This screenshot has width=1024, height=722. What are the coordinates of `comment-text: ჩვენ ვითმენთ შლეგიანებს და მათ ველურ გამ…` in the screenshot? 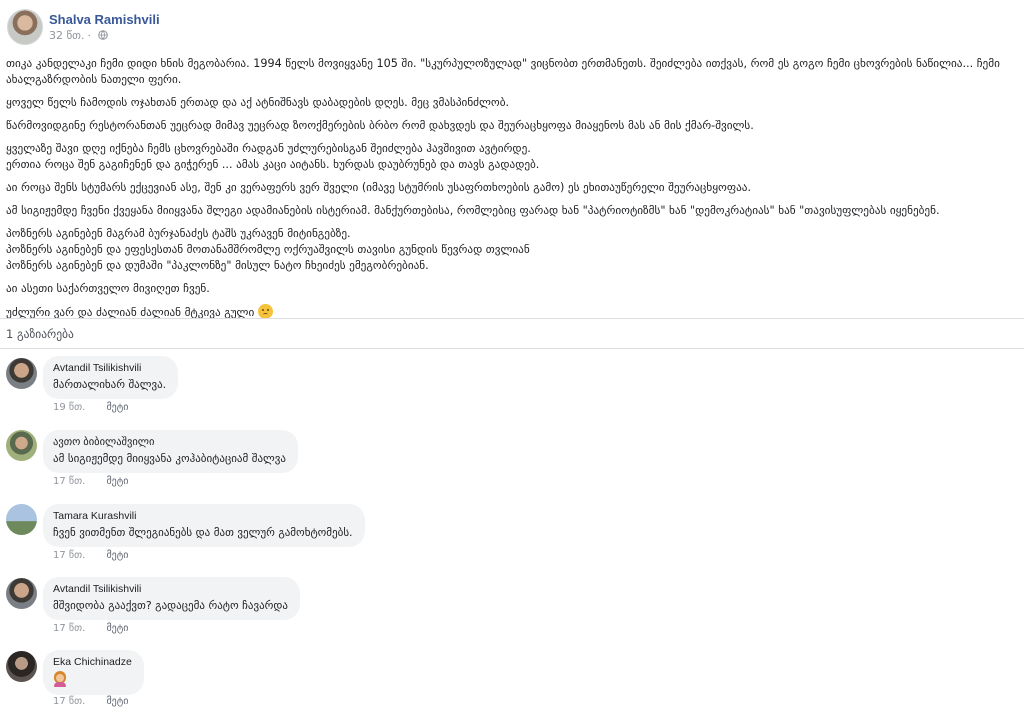 It's located at (203, 532).